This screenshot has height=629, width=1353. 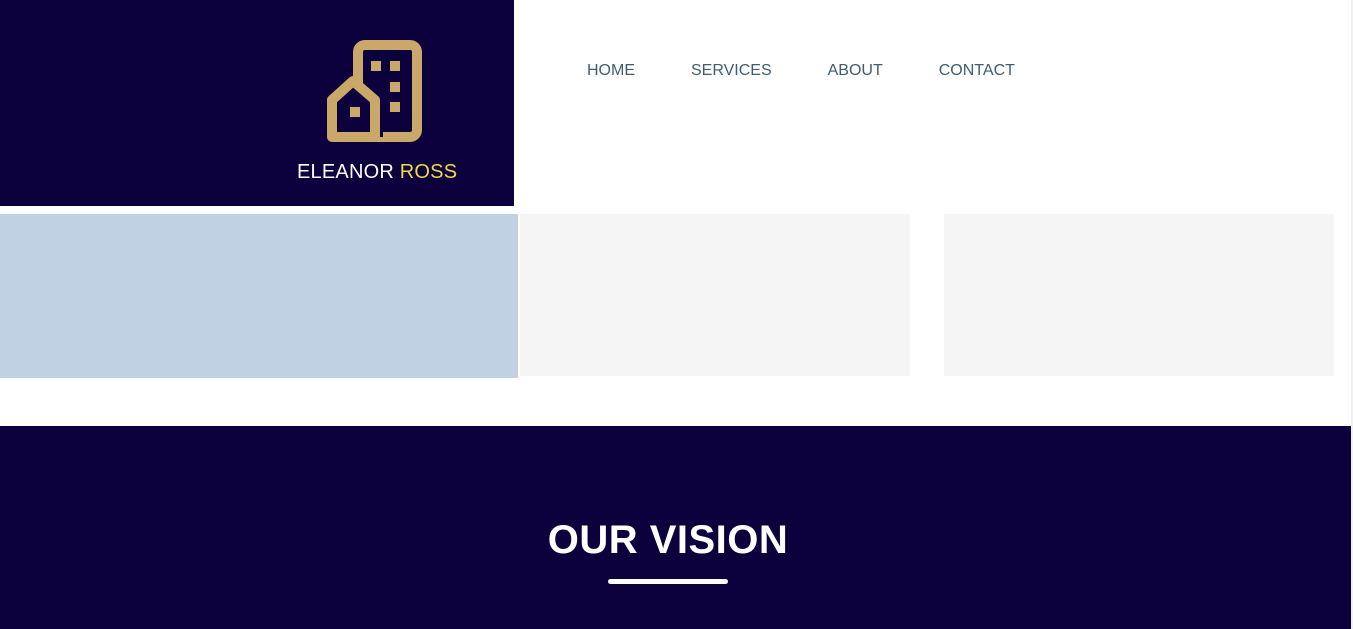 I want to click on nav-home-link: HOME, so click(x=611, y=71).